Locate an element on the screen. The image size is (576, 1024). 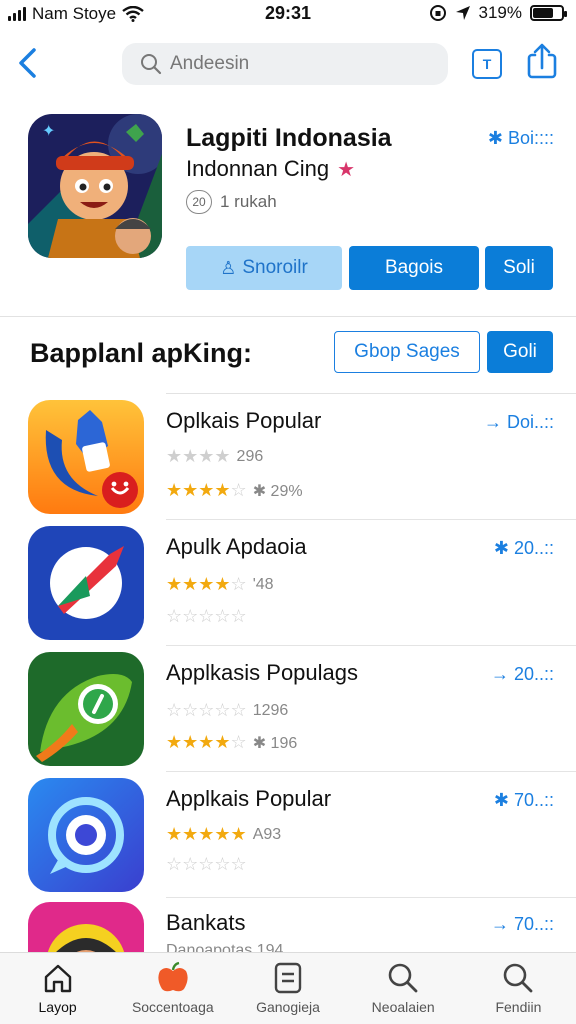
box-glyph: T is located at coordinates (487, 64).